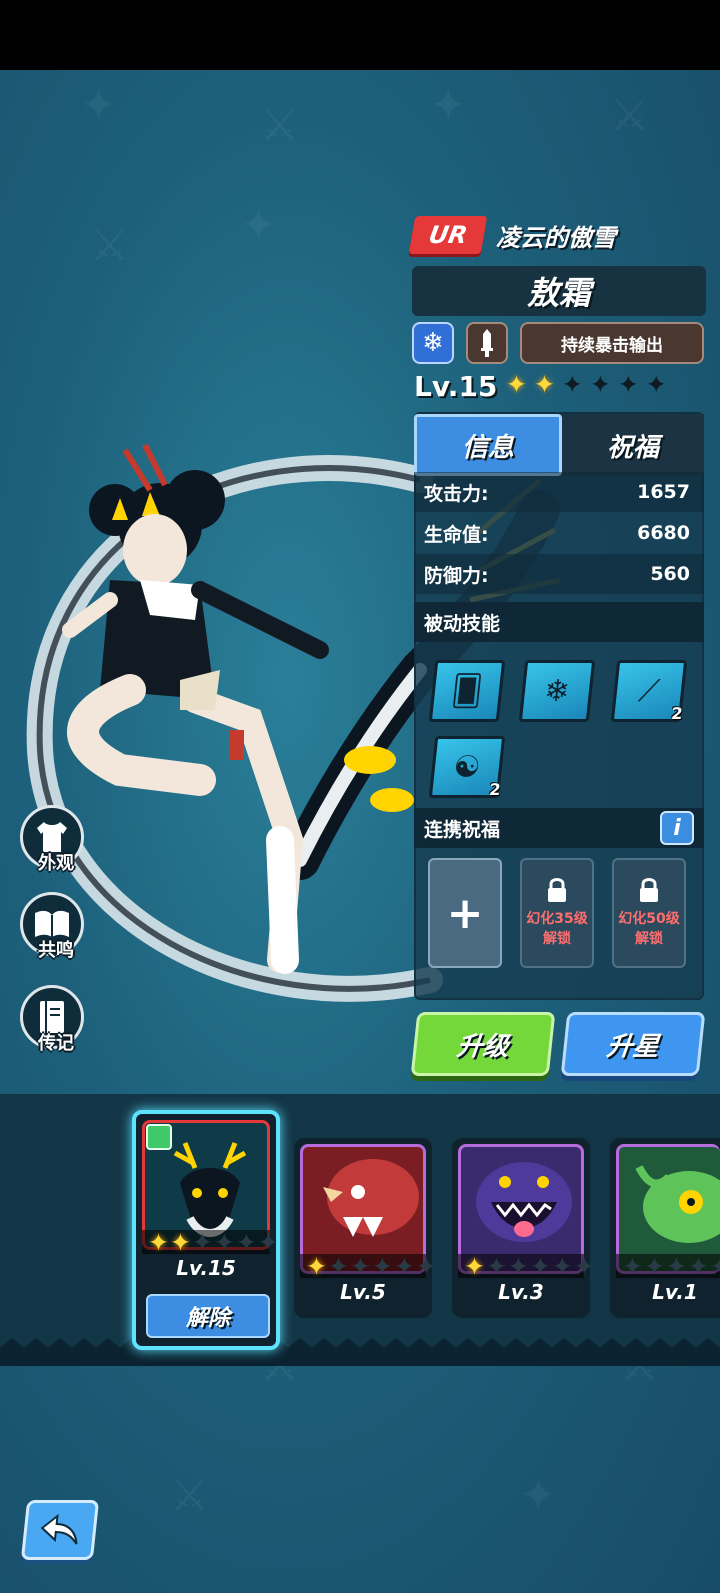  What do you see at coordinates (586, 384) in the screenshot?
I see `hero-stars: ✦ ✦ ✦ ✦ ✦ ✦` at bounding box center [586, 384].